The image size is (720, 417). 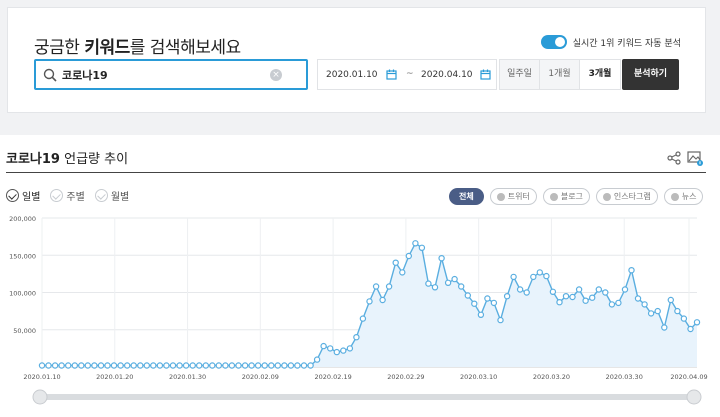 I want to click on range-slider-track, so click(x=369, y=397).